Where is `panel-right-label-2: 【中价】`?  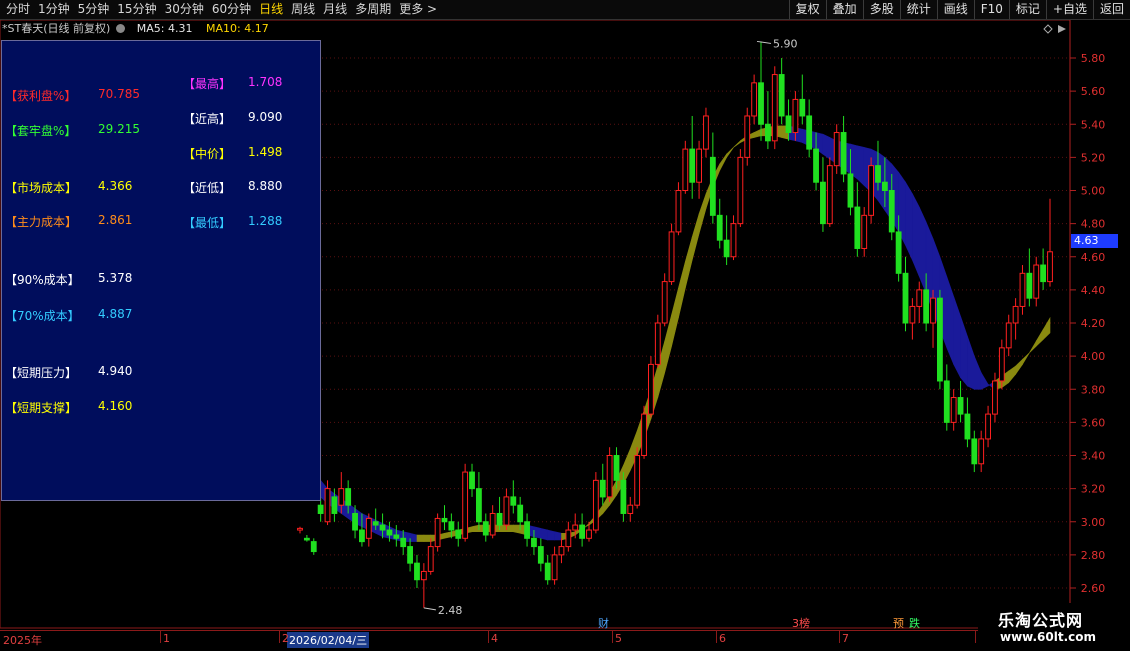 panel-right-label-2: 【中价】 is located at coordinates (207, 154).